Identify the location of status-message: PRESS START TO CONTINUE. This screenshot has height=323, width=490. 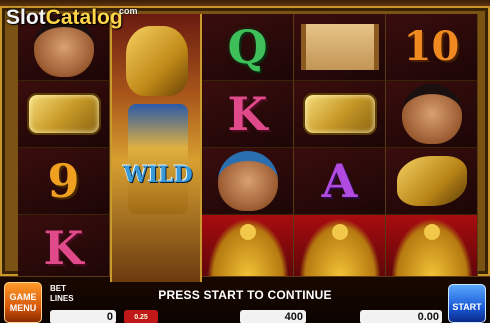
(245, 295).